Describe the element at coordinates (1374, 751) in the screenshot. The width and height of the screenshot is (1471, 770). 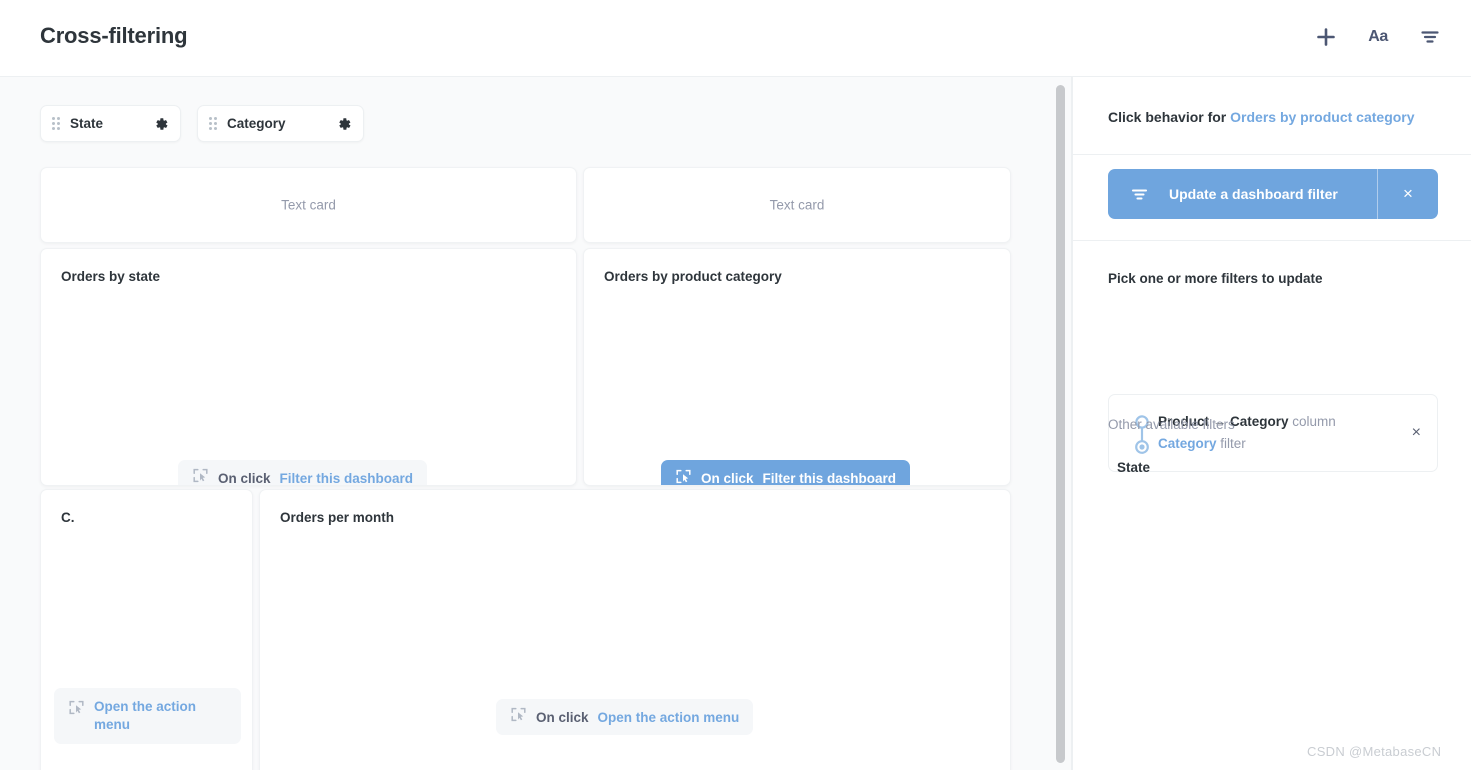
I see `watermark: CSDN @MetabaseCN` at that location.